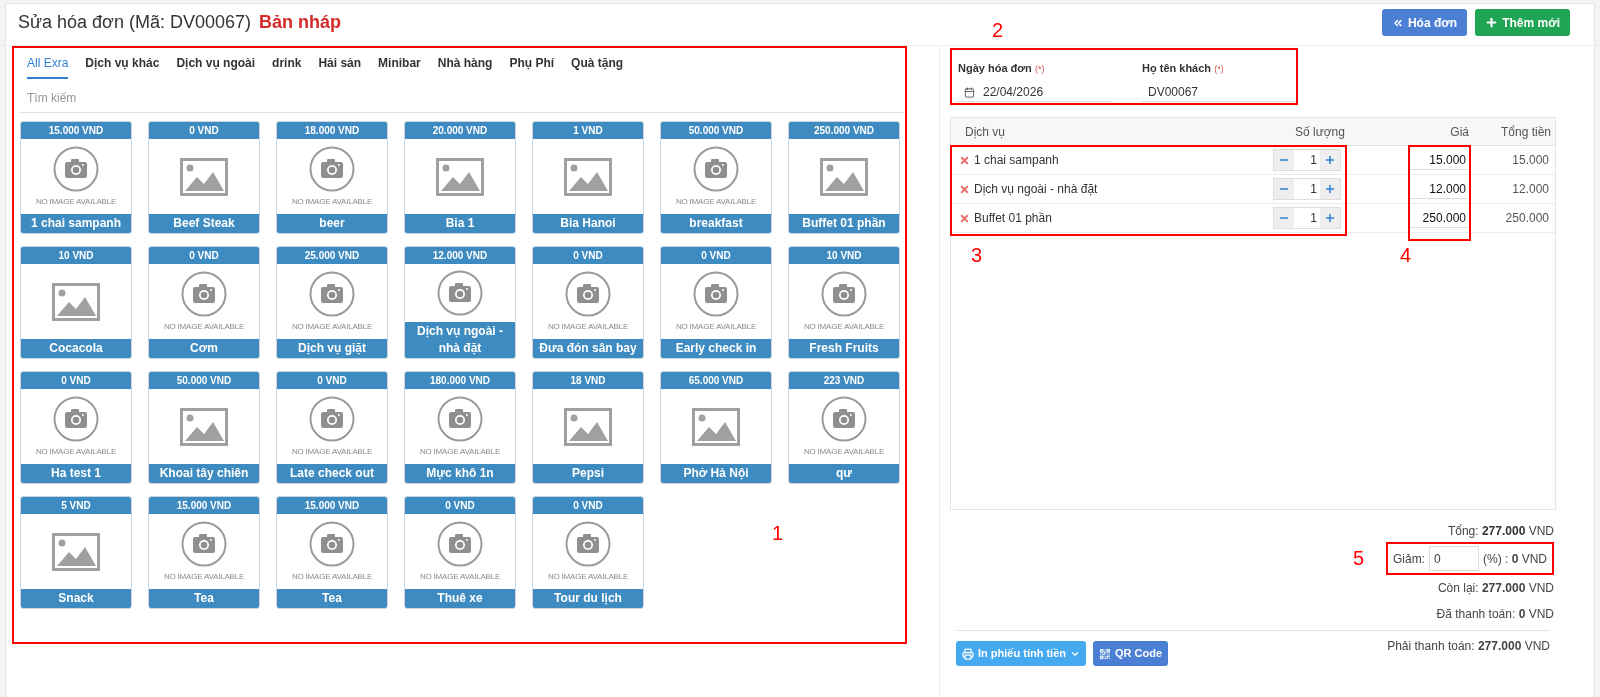 This screenshot has width=1600, height=697. I want to click on product-name: Fresh Fruits, so click(844, 348).